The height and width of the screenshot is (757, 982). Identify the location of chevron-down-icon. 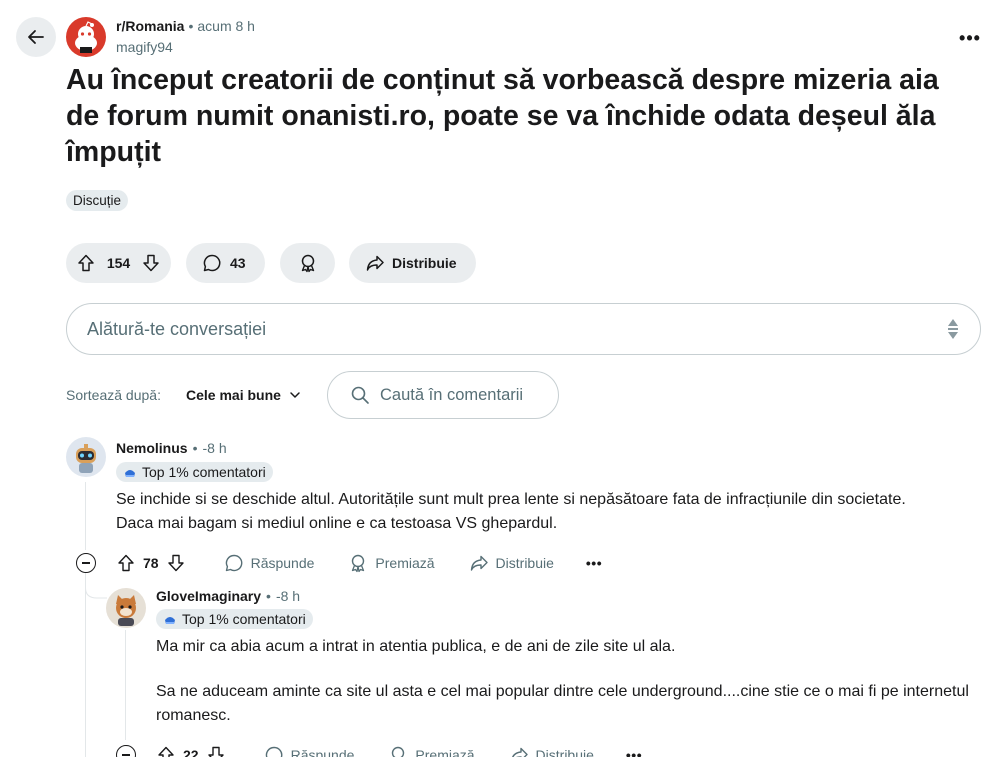
(295, 395).